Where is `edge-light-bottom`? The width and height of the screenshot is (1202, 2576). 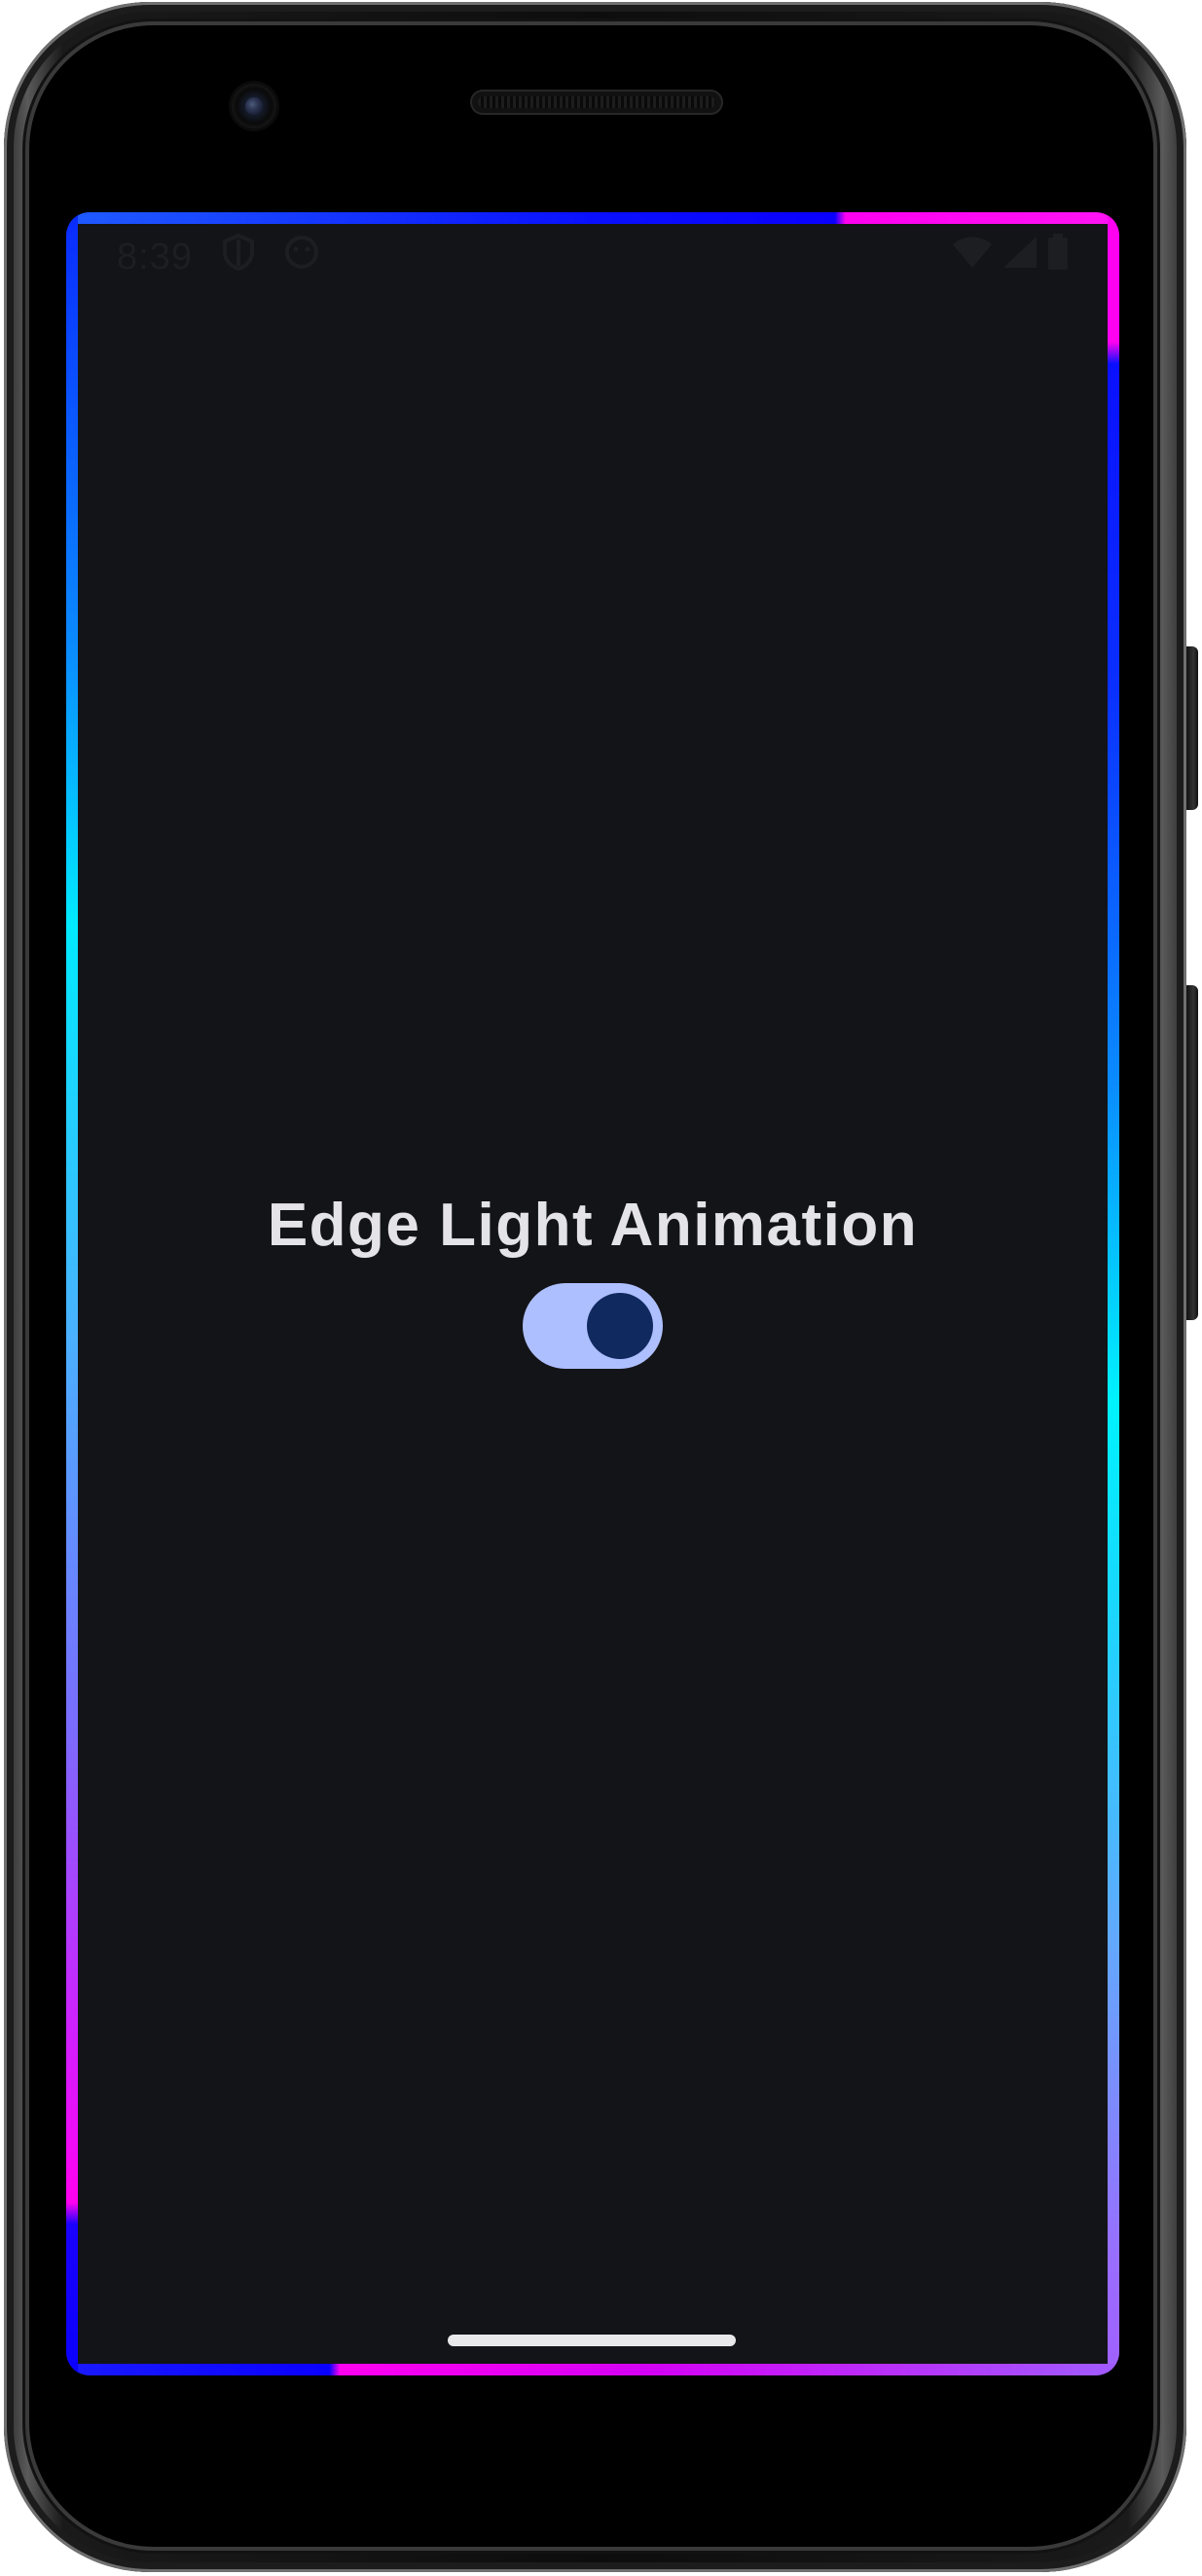
edge-light-bottom is located at coordinates (592, 2369).